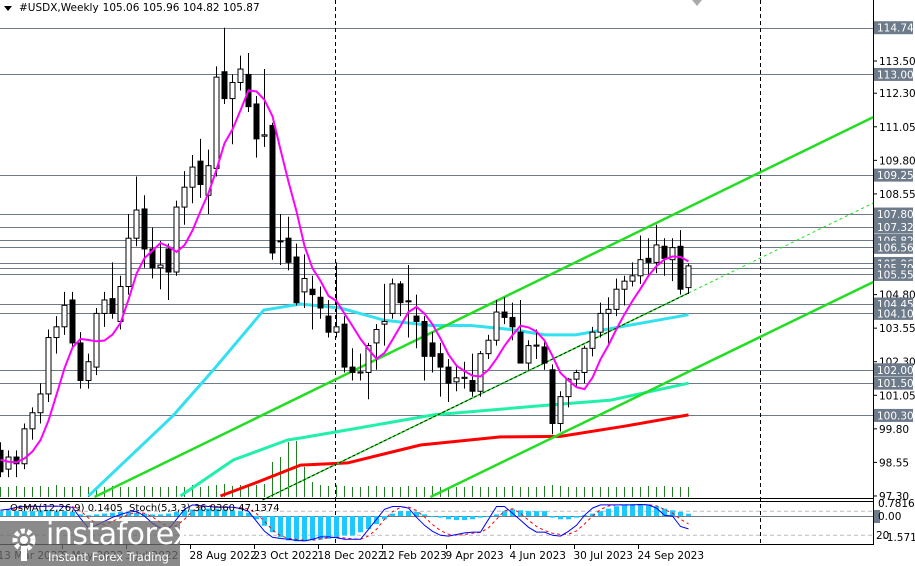  I want to click on date-tick-label: 9 Apr 2023, so click(475, 556).